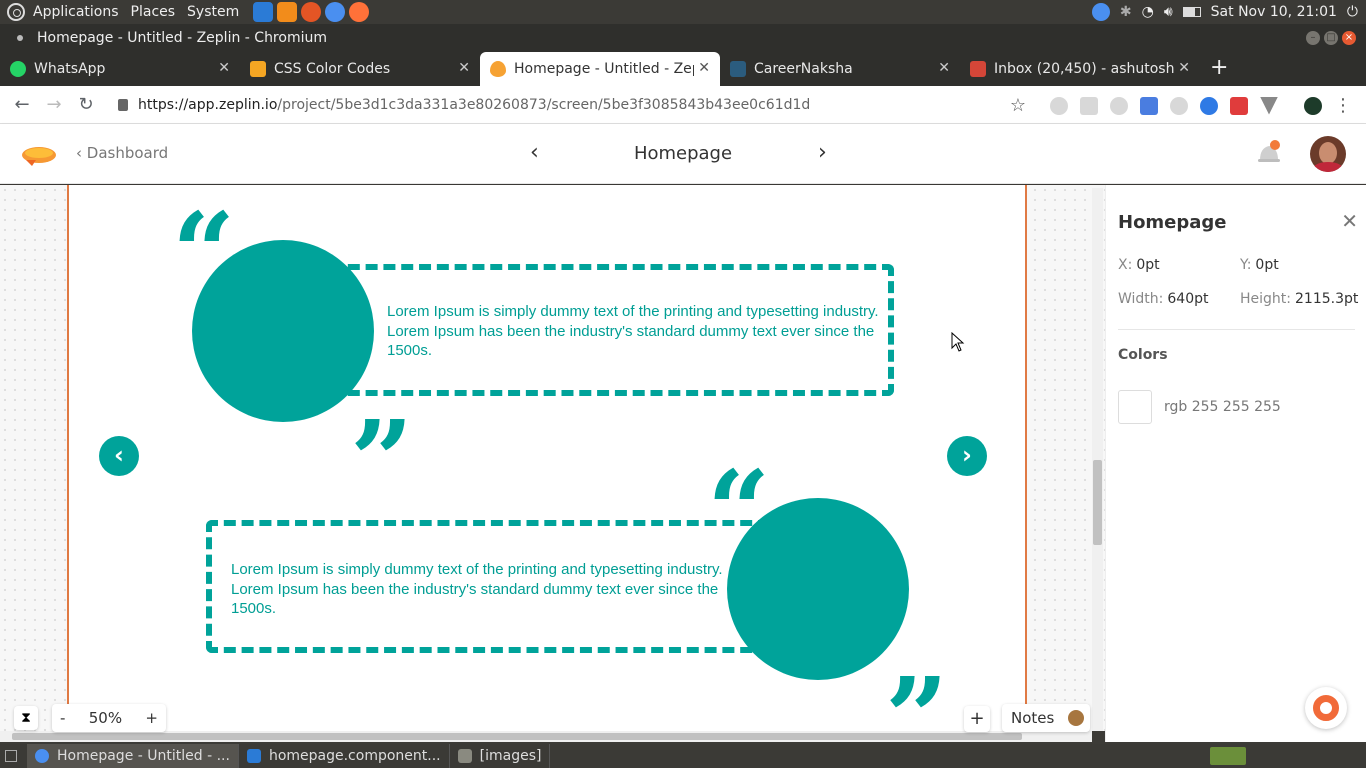 This screenshot has width=1366, height=768. Describe the element at coordinates (1313, 105) in the screenshot. I see `profile-icon` at that location.